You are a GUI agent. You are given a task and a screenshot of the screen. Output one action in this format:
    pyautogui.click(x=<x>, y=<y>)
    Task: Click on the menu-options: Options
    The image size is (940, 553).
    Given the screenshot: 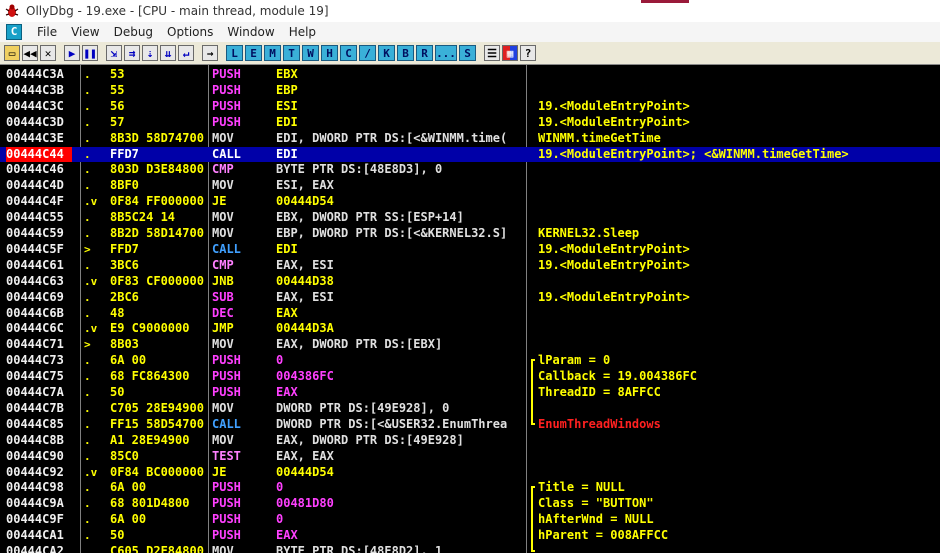 What is the action you would take?
    pyautogui.click(x=190, y=32)
    